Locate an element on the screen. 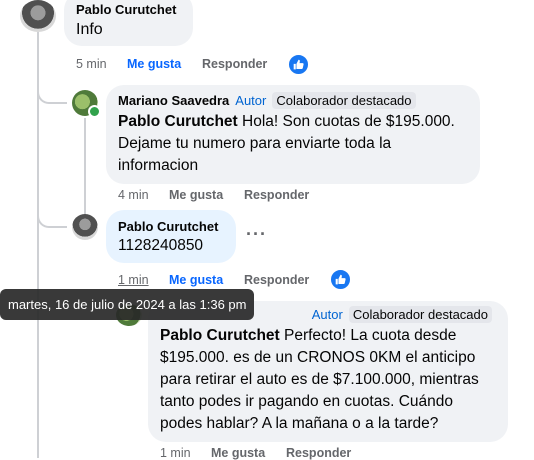 The width and height of the screenshot is (534, 460). comment-bubble-3: Pablo Curutchet 1128240850 is located at coordinates (171, 236).